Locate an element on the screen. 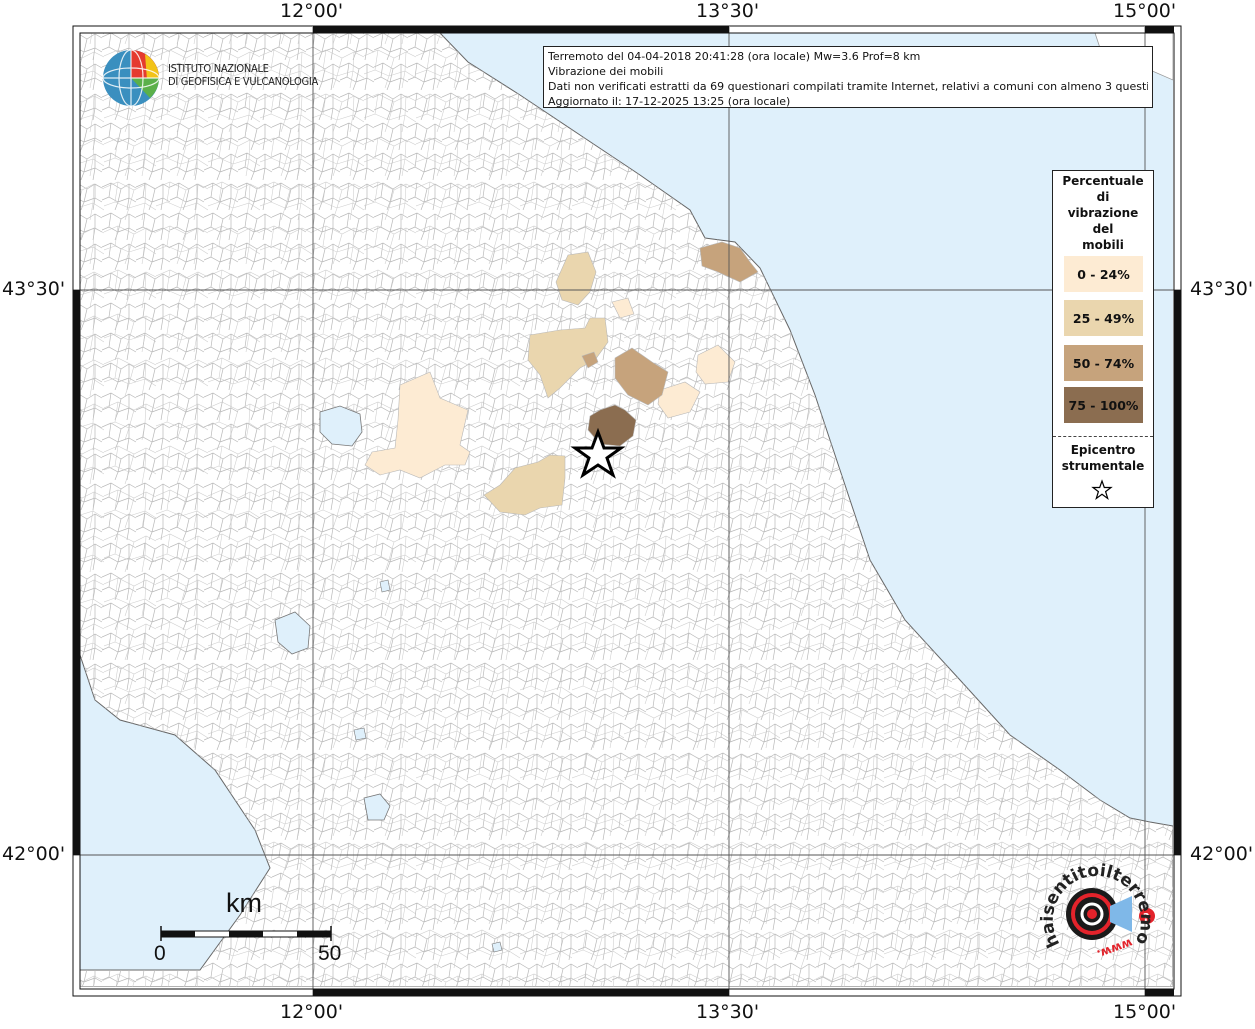  legend-class-75-100: 75 - 100% is located at coordinates (1103, 405).